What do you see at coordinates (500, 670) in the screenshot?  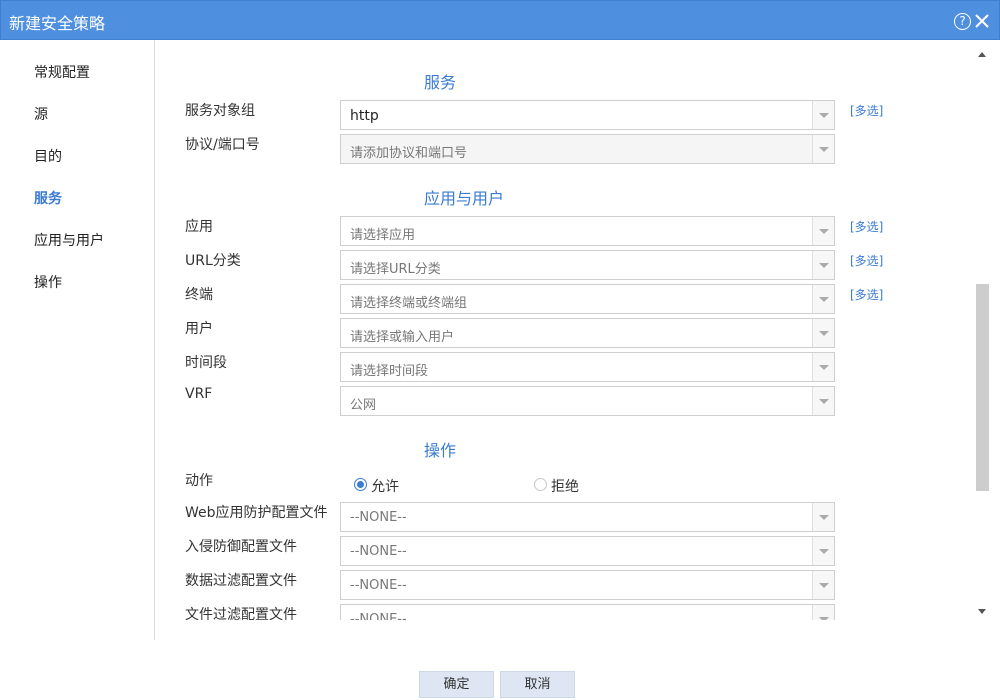 I see `dialog-footer: 确定 取消` at bounding box center [500, 670].